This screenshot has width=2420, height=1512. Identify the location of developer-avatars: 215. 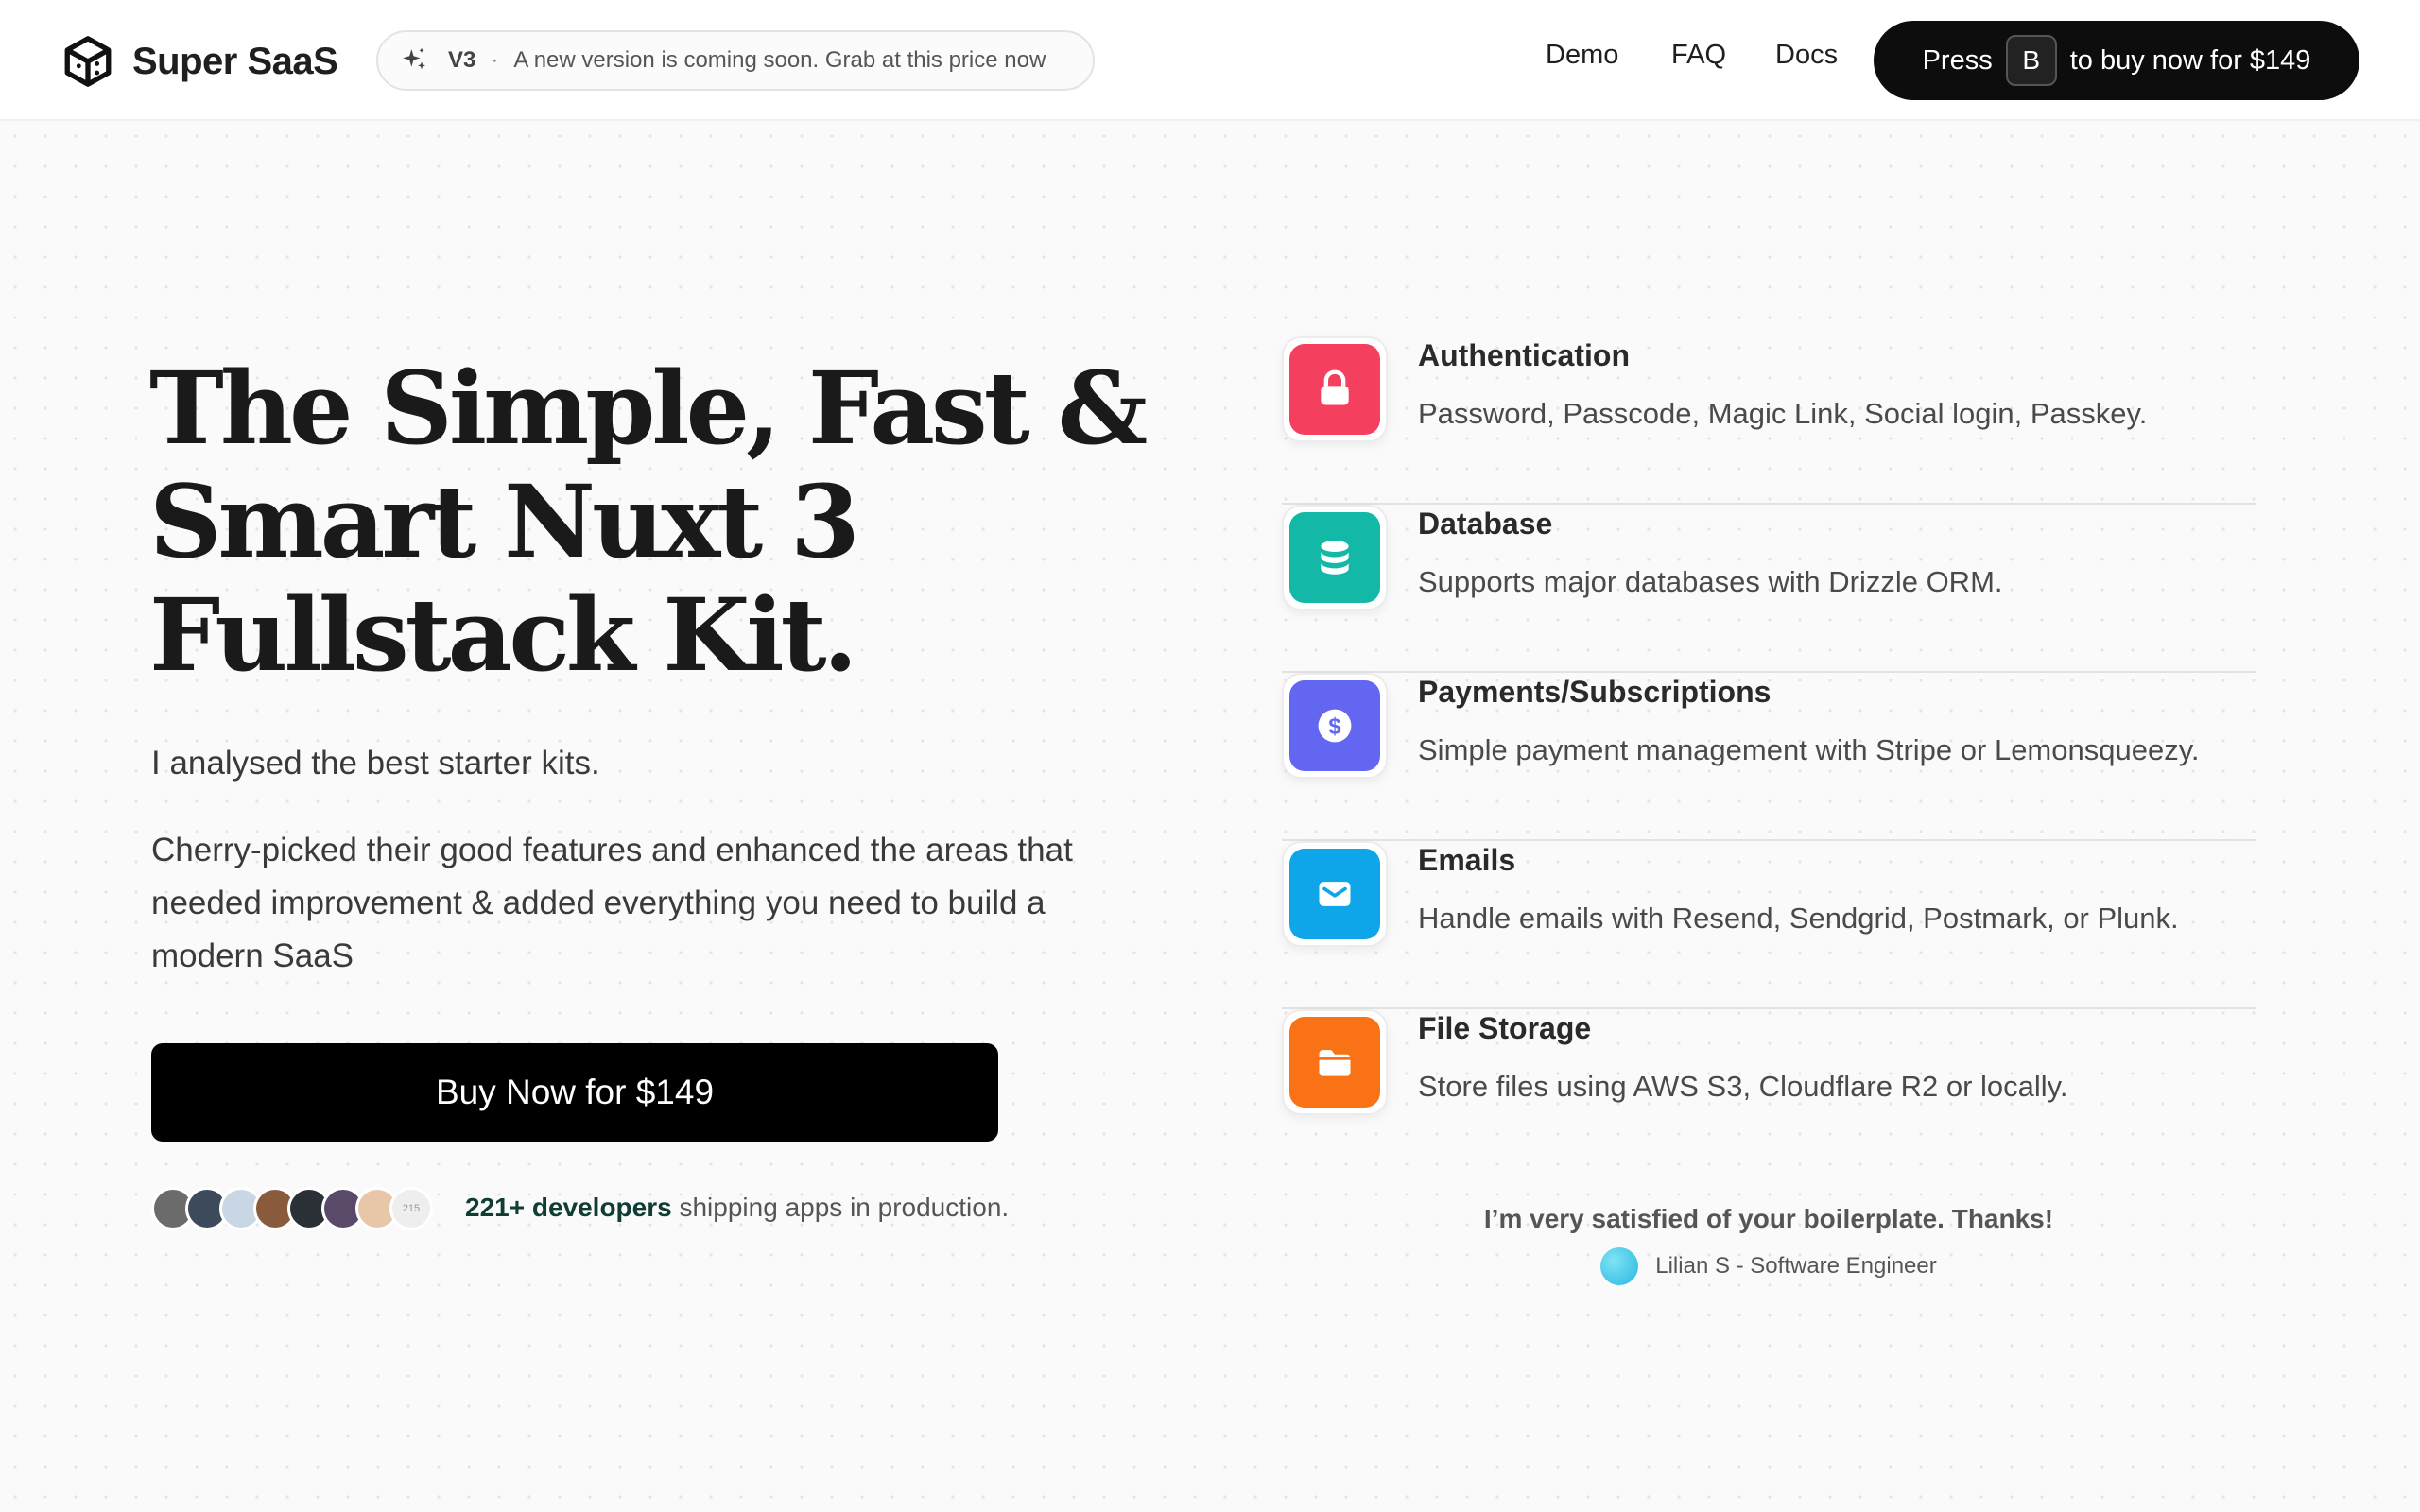
(292, 1208).